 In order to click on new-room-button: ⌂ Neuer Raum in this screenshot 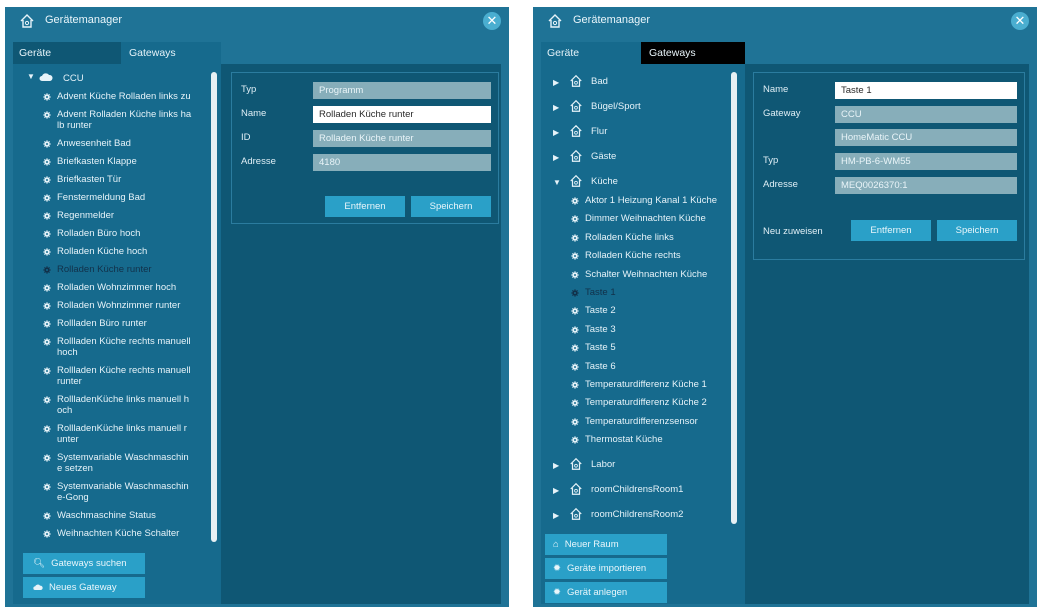, I will do `click(606, 544)`.